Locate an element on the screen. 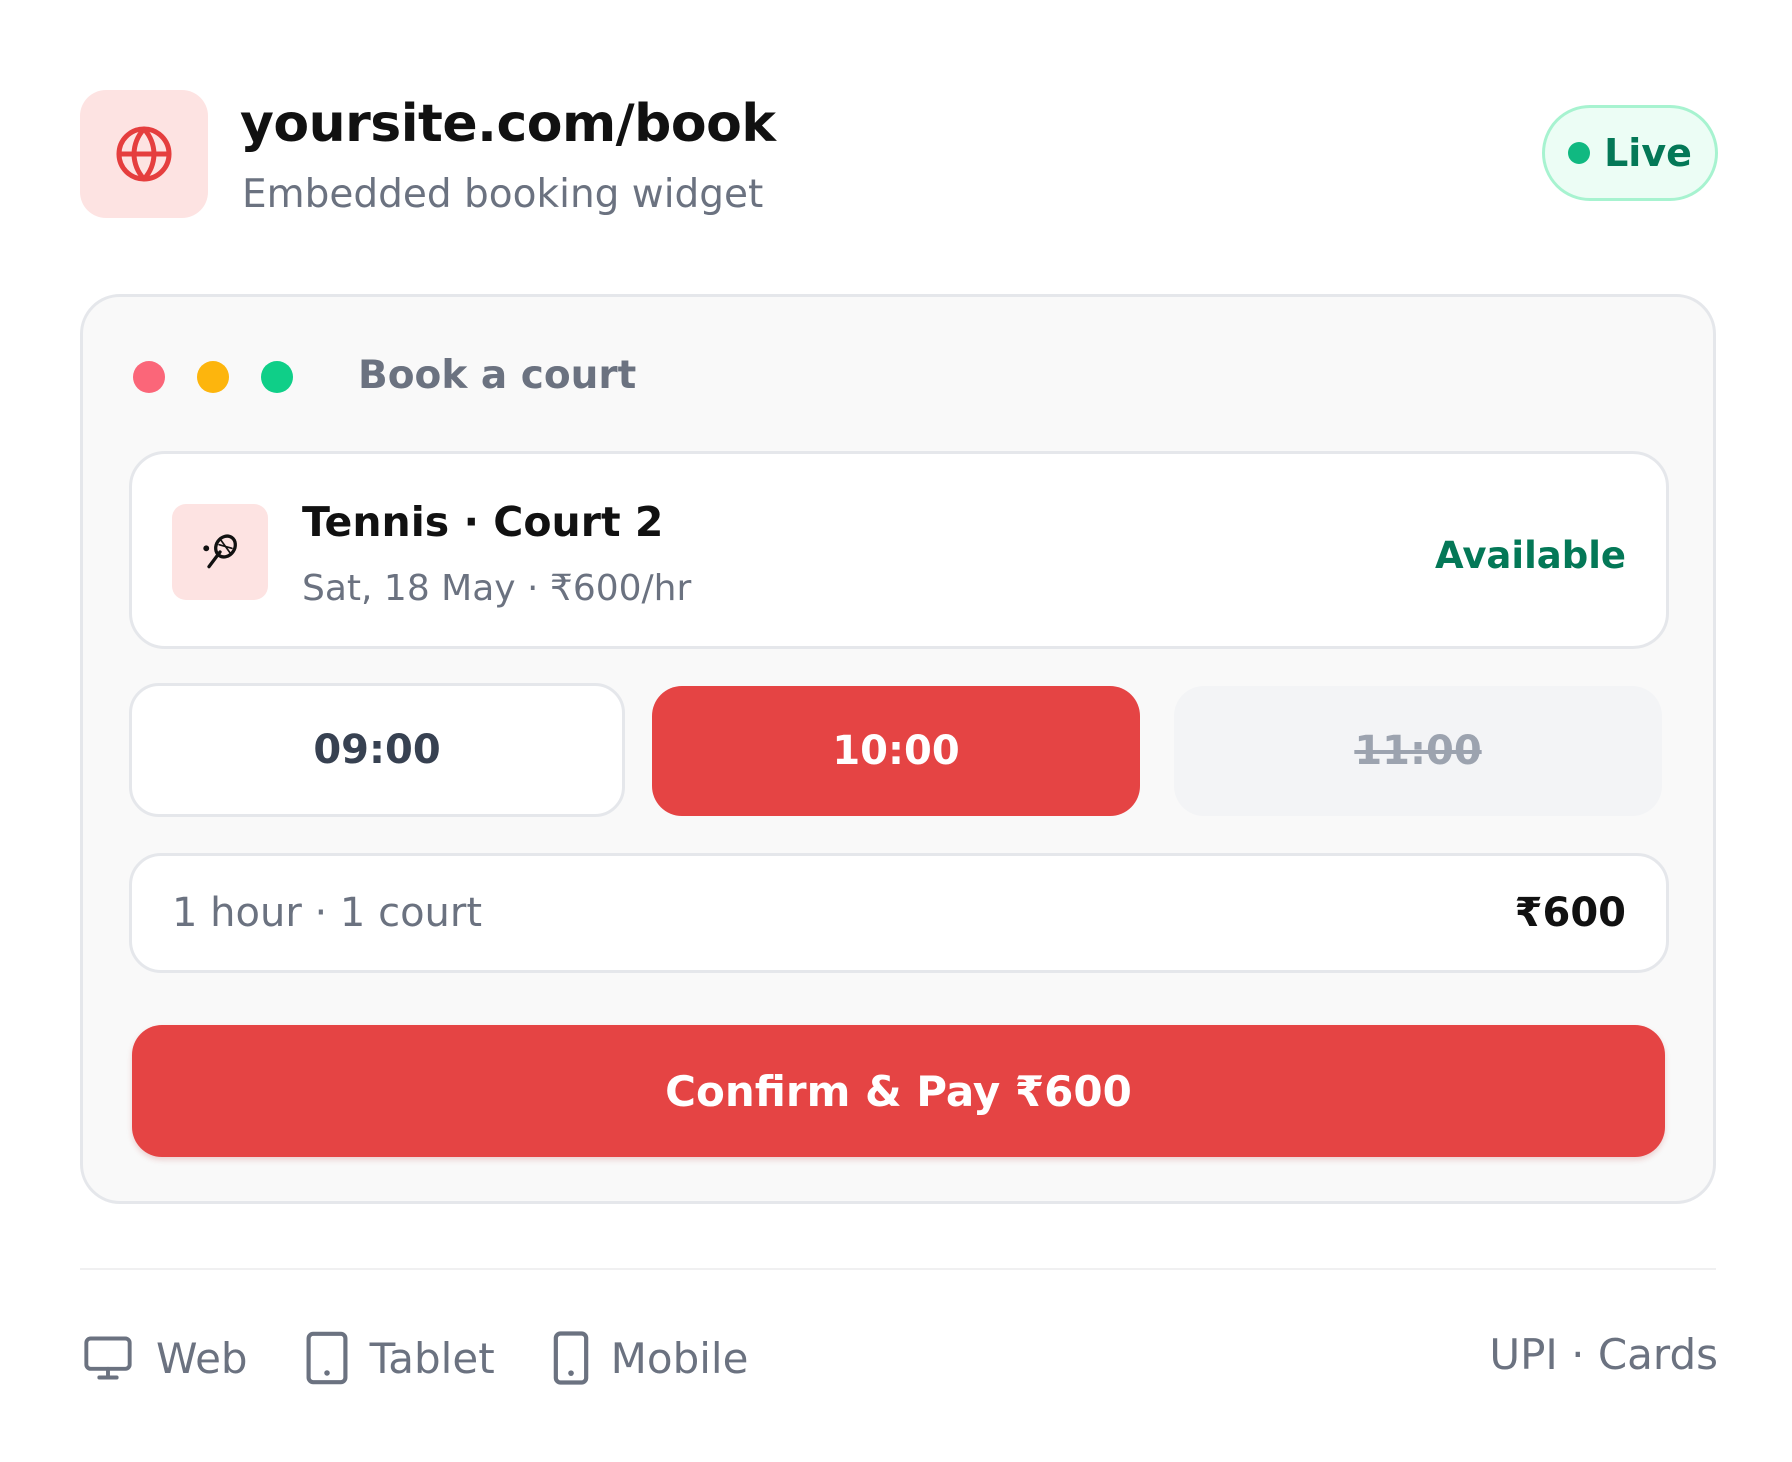 This screenshot has width=1792, height=1462. platform-web-label: Web is located at coordinates (202, 1358).